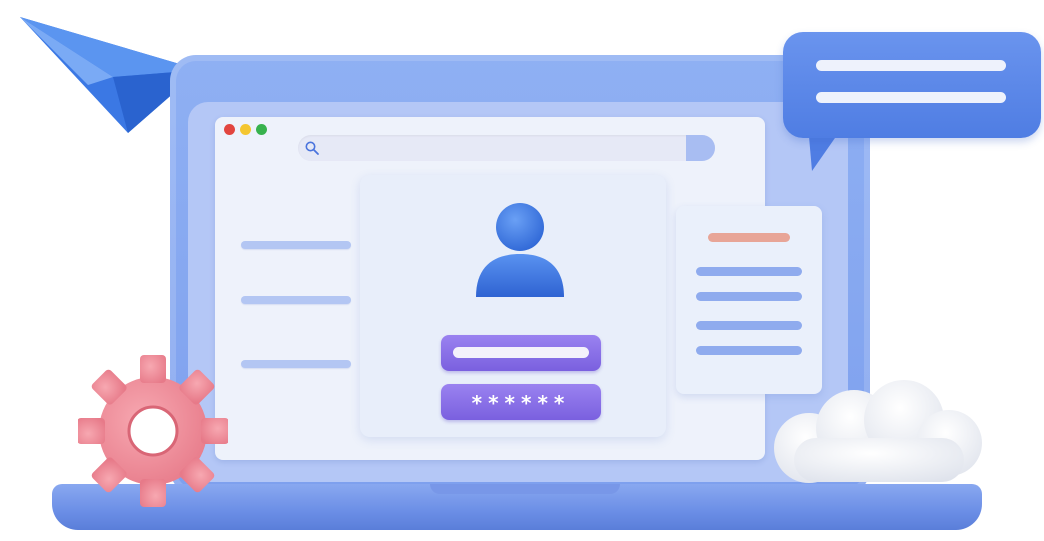 The width and height of the screenshot is (1044, 541). I want to click on username-value-placeholder, so click(521, 352).